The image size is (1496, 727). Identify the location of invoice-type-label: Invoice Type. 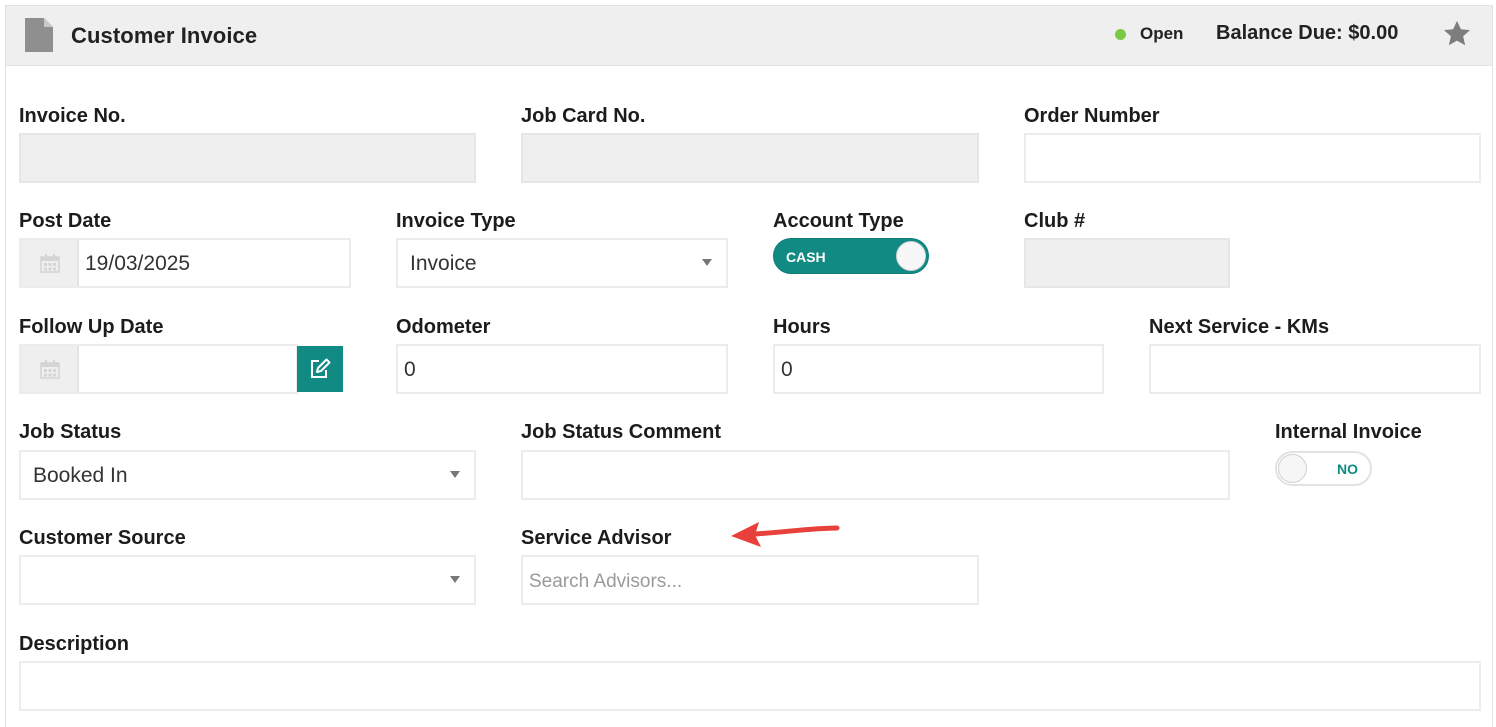
(456, 221).